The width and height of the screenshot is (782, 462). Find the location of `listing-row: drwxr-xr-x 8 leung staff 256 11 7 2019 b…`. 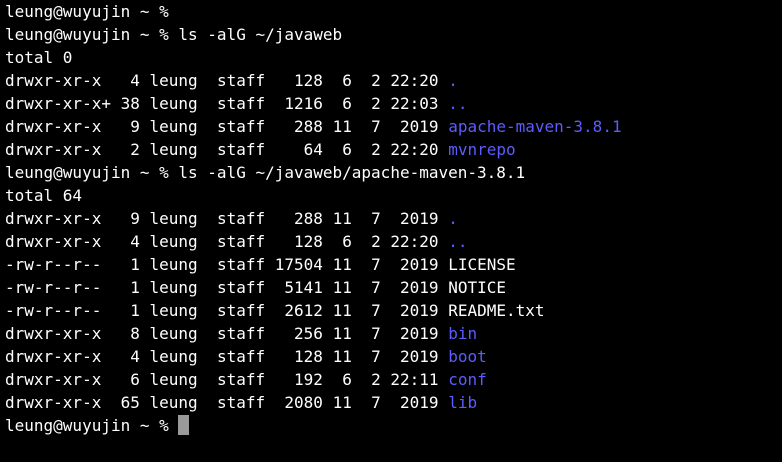

listing-row: drwxr-xr-x 8 leung staff 256 11 7 2019 b… is located at coordinates (391, 333).